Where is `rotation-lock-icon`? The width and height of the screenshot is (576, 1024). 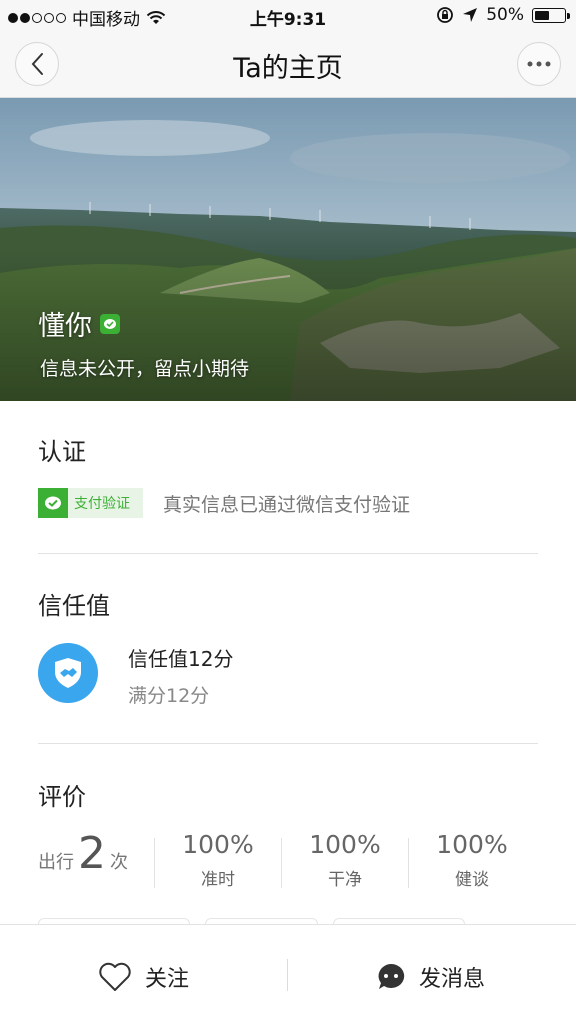 rotation-lock-icon is located at coordinates (445, 15).